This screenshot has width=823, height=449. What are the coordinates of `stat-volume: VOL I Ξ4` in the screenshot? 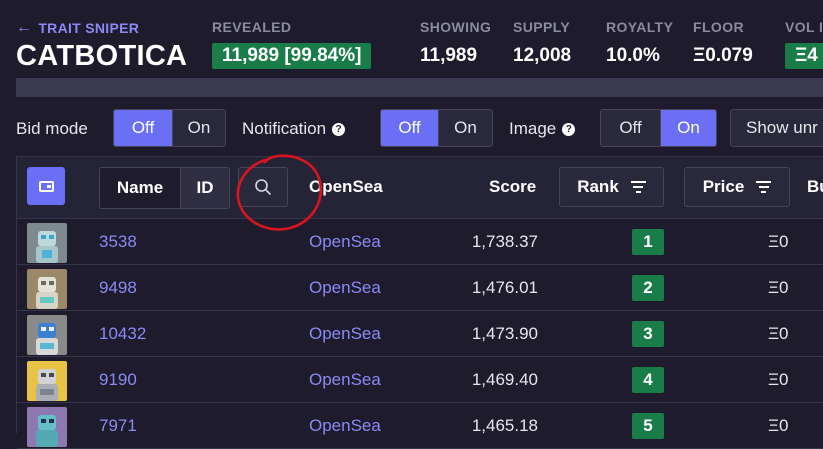 It's located at (804, 44).